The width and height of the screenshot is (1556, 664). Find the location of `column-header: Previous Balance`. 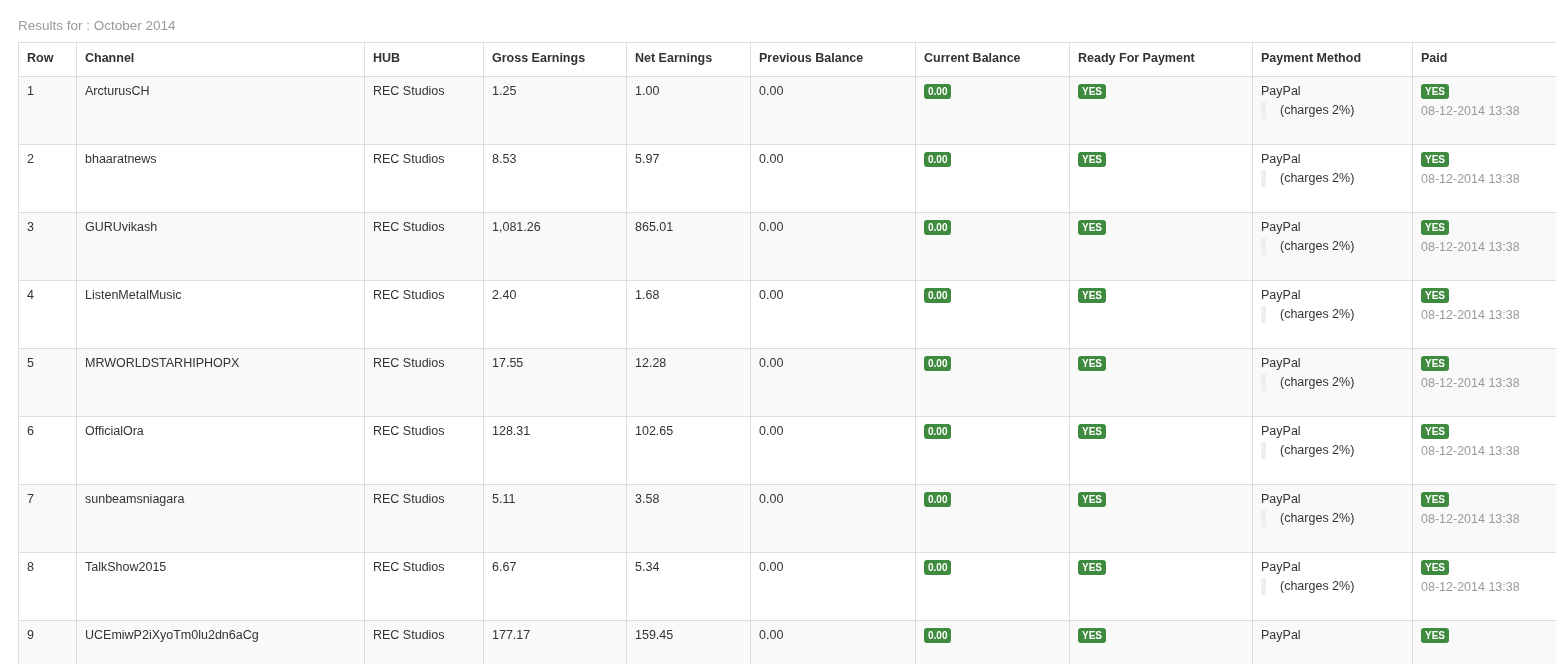

column-header: Previous Balance is located at coordinates (833, 59).